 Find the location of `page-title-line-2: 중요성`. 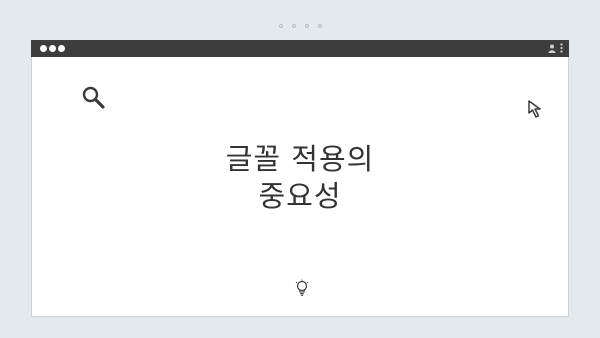

page-title-line-2: 중요성 is located at coordinates (300, 196).